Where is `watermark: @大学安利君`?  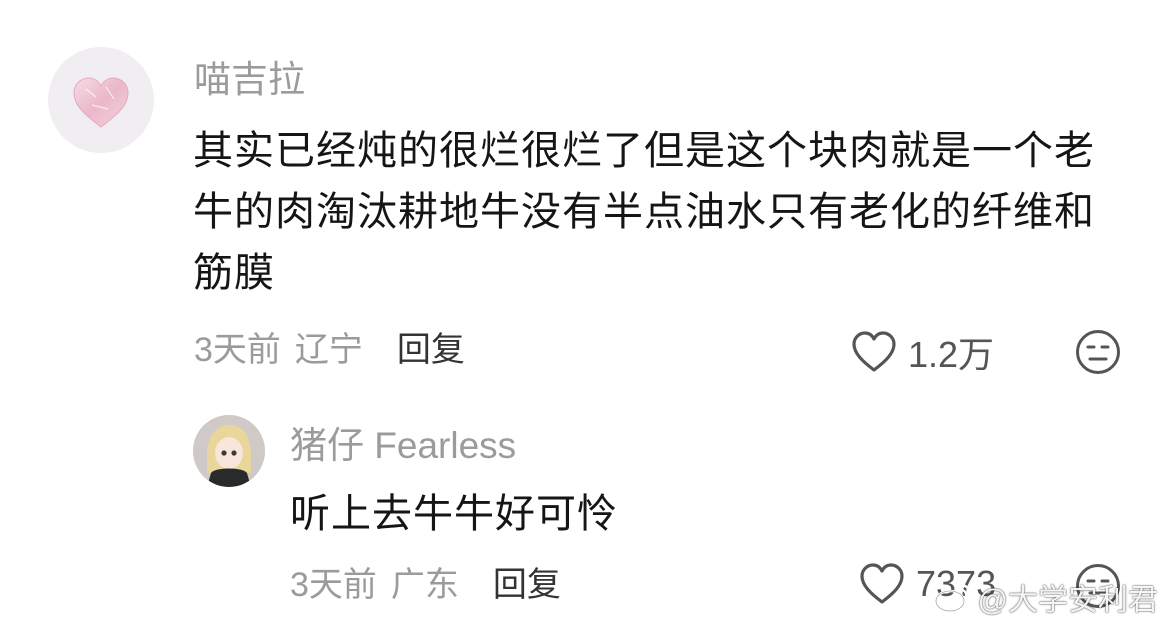 watermark: @大学安利君 is located at coordinates (1046, 597).